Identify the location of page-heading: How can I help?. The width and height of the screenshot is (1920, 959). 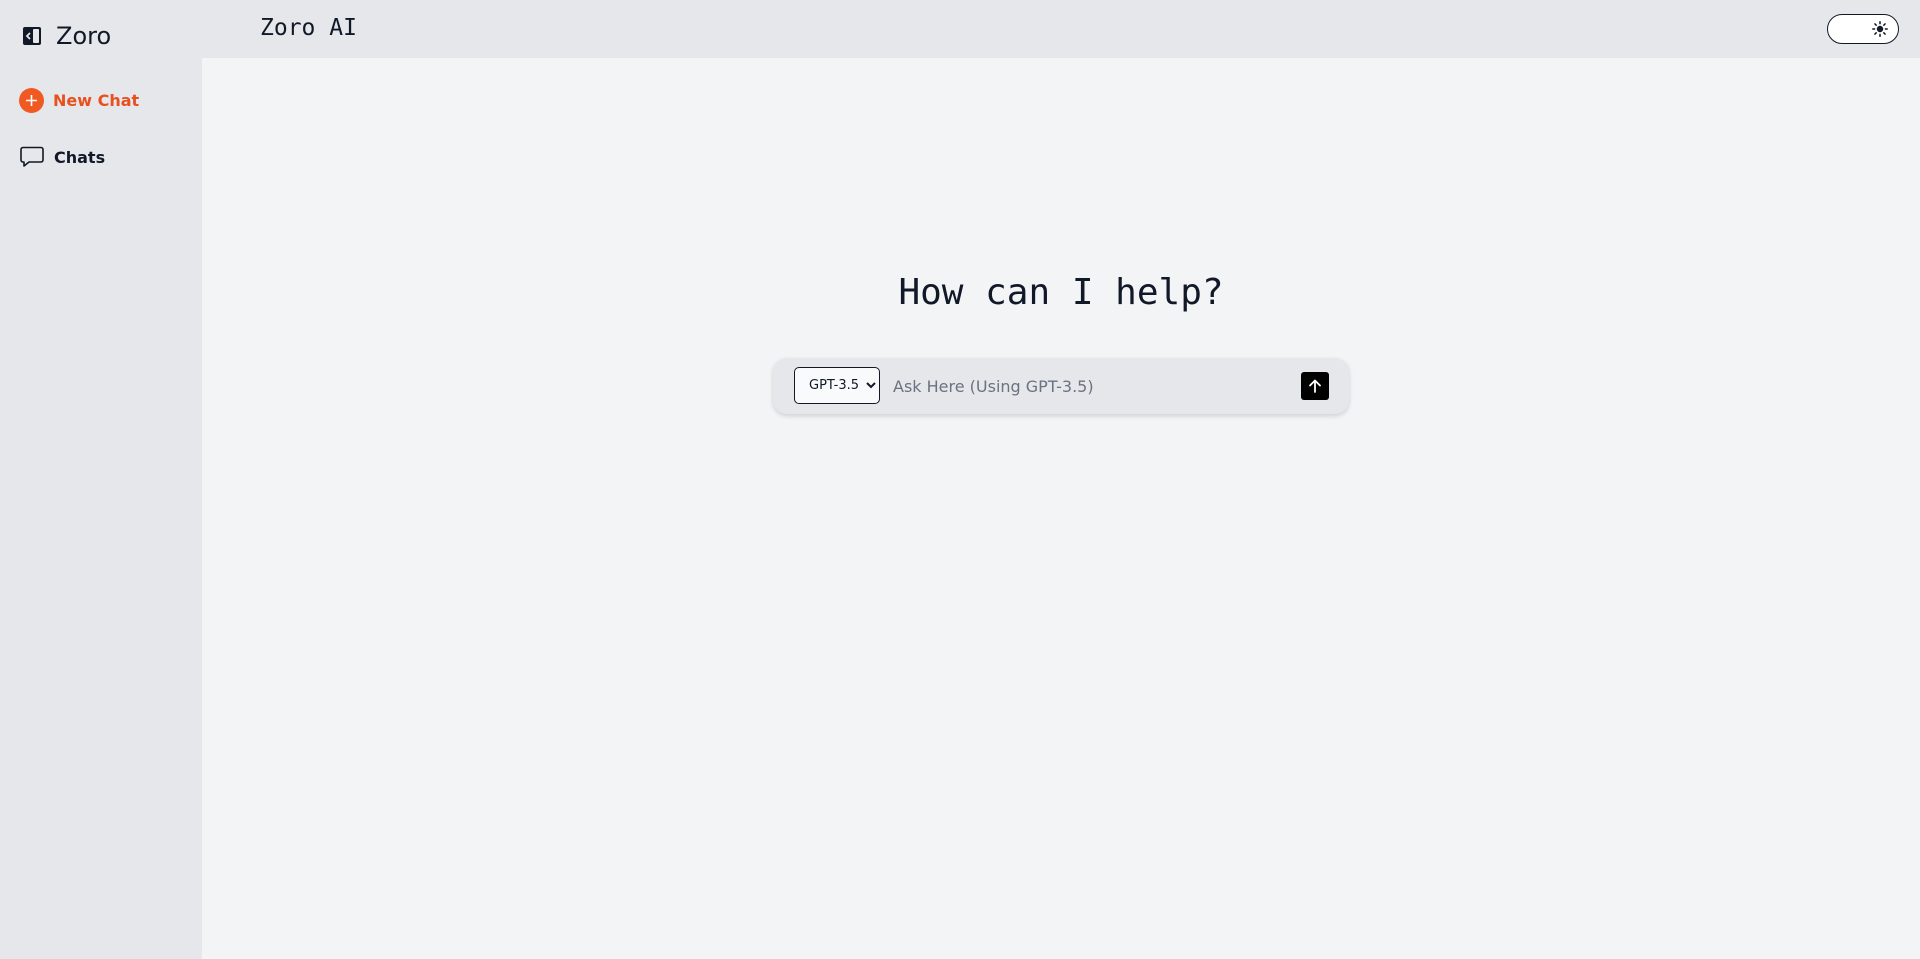
(1061, 292).